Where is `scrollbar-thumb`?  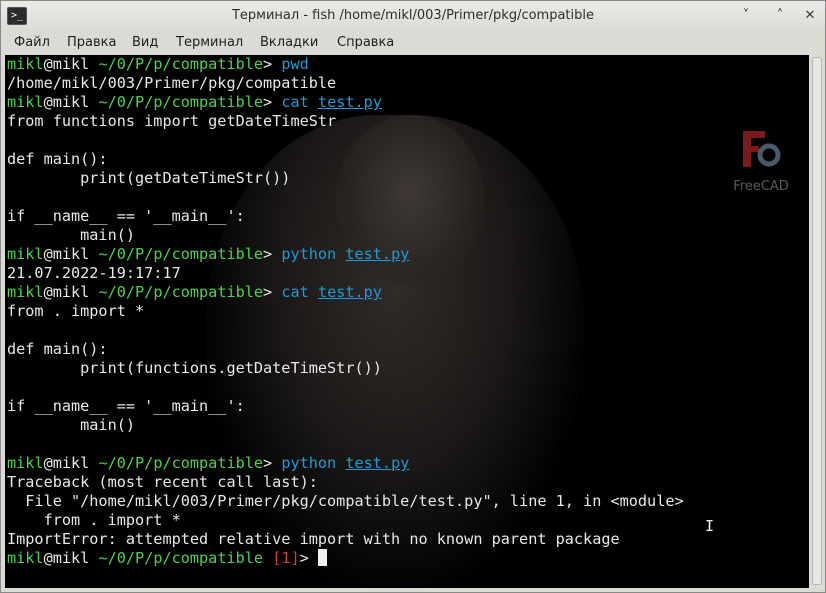
scrollbar-thumb is located at coordinates (817, 321).